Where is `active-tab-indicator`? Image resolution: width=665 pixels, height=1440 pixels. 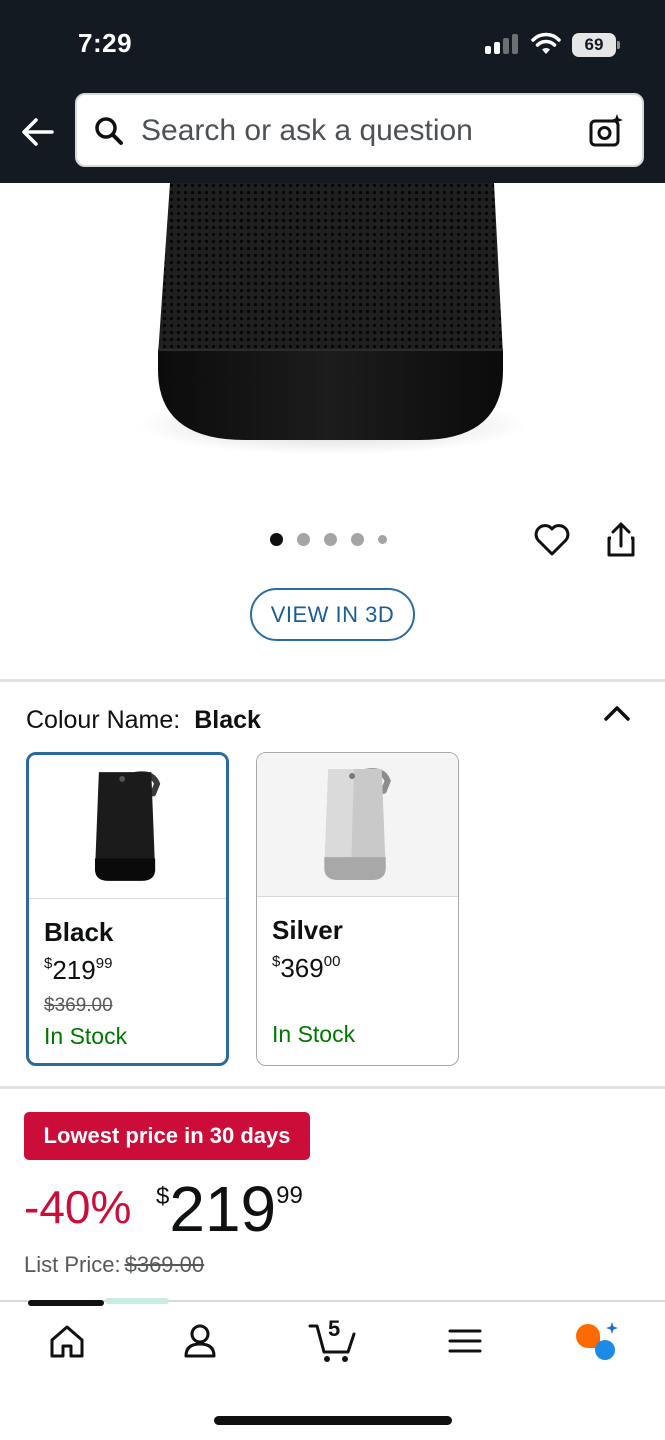
active-tab-indicator is located at coordinates (66, 1303).